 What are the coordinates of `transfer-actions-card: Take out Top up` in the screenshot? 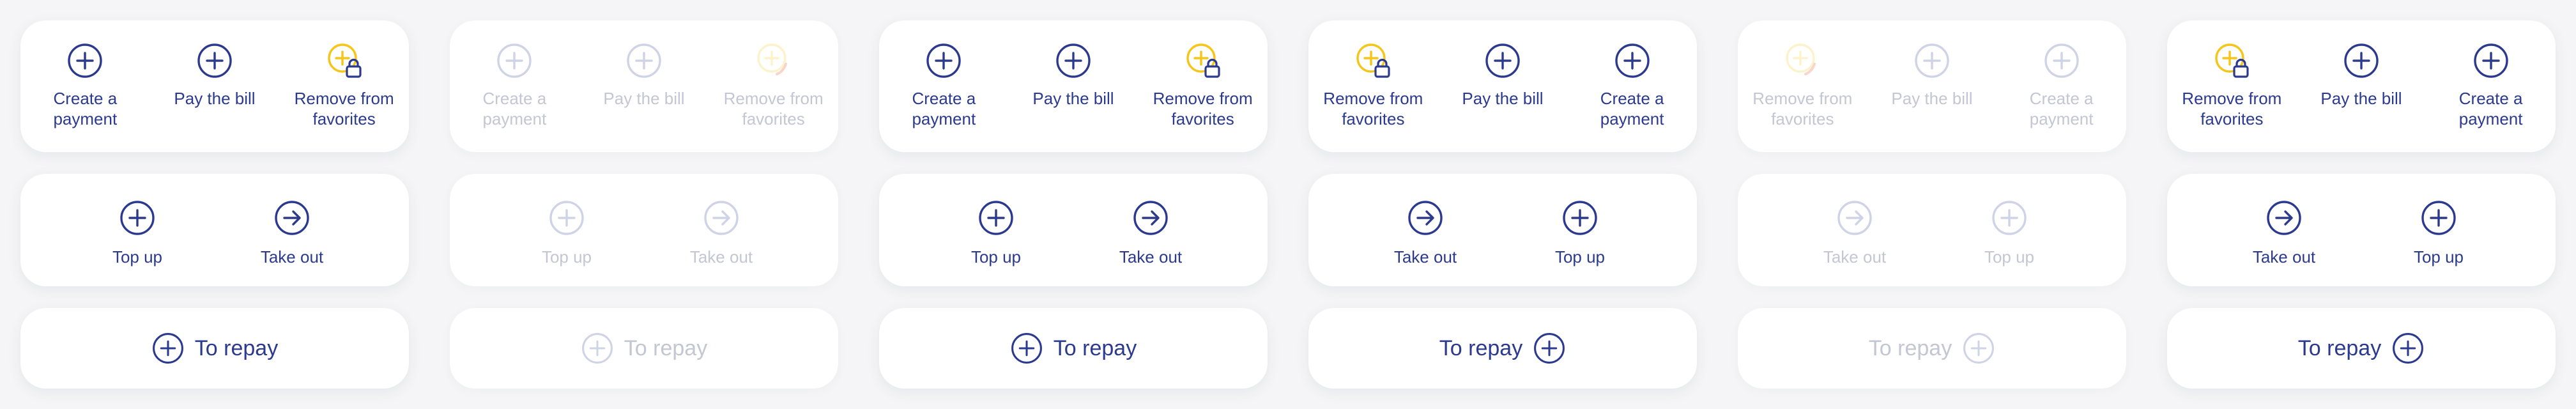 It's located at (2361, 230).